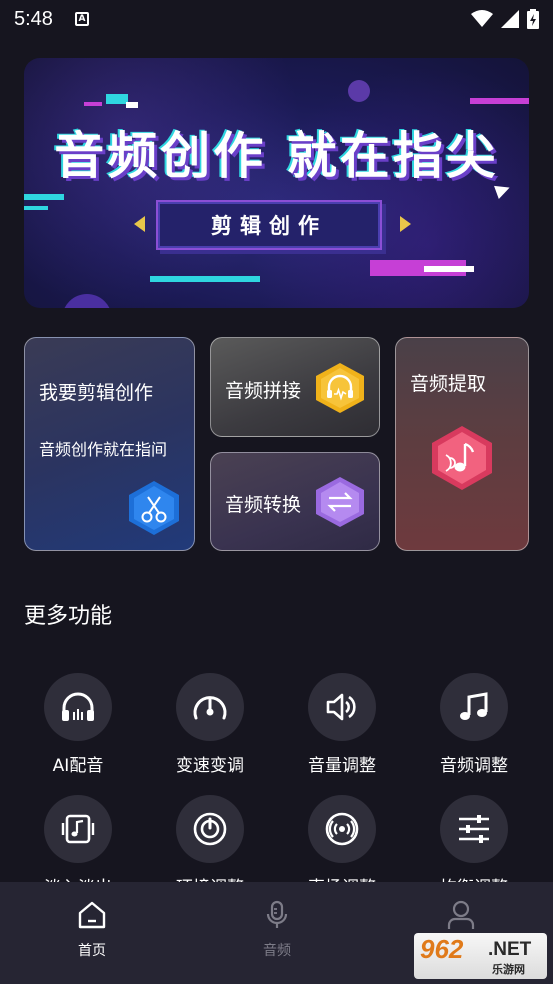 The image size is (553, 984). I want to click on banner-sub-label: 剪辑创作, so click(269, 226).